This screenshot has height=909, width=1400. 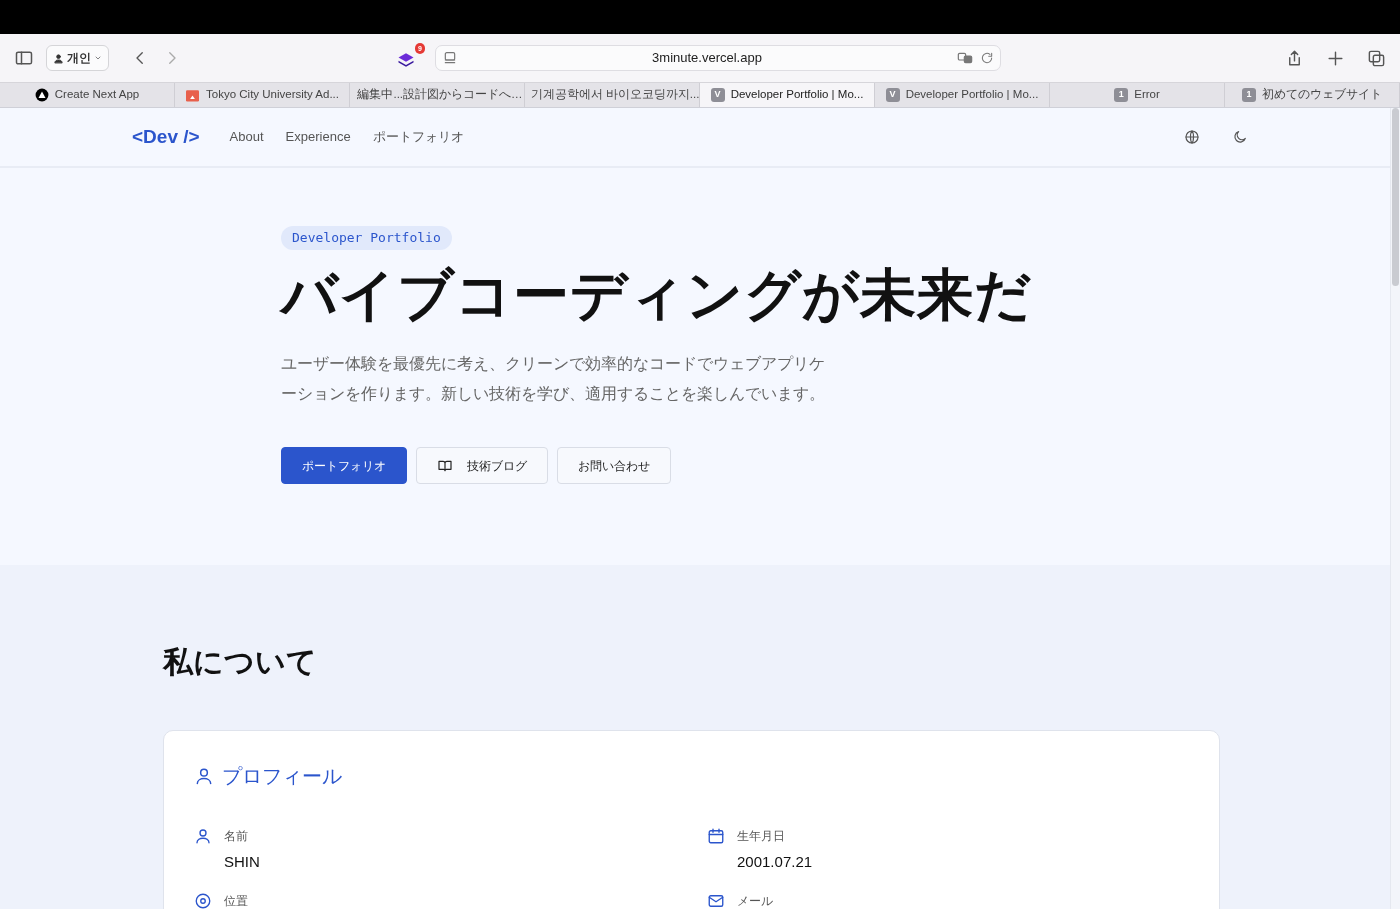 What do you see at coordinates (553, 379) in the screenshot?
I see `hero-description: ユーザー体験を最優先に考え、クリーンで効率的なコードでウェブアプリケーションを作ります。新しい技術を学び、適用することを楽しんでいます。` at bounding box center [553, 379].